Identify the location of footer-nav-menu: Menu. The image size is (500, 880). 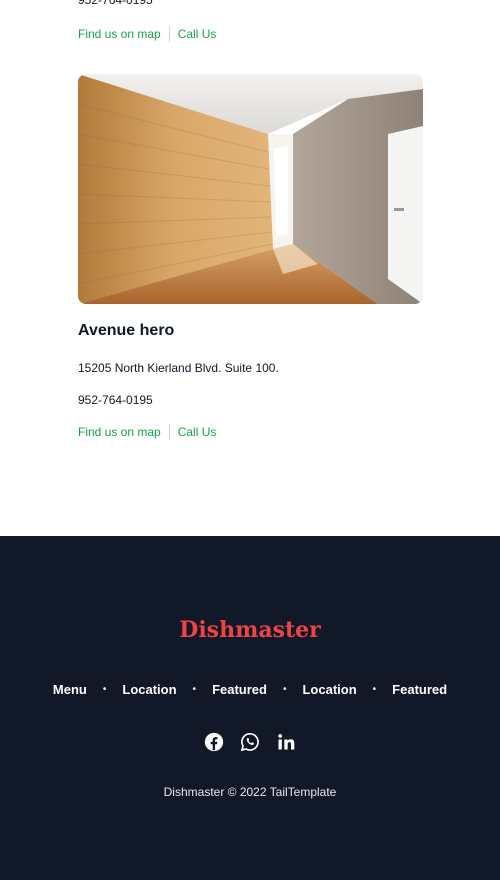
(70, 689).